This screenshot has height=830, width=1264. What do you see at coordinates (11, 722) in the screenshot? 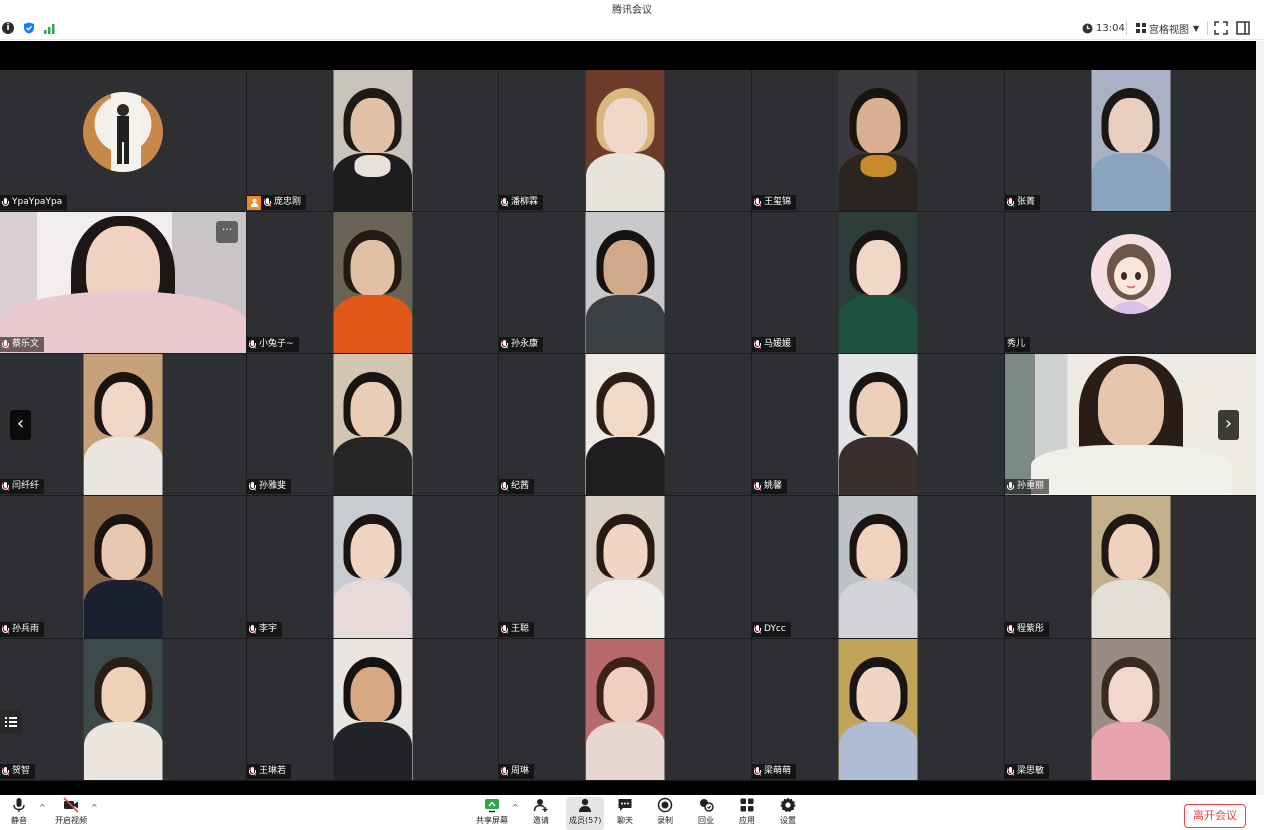
I see `list-toggle-button` at bounding box center [11, 722].